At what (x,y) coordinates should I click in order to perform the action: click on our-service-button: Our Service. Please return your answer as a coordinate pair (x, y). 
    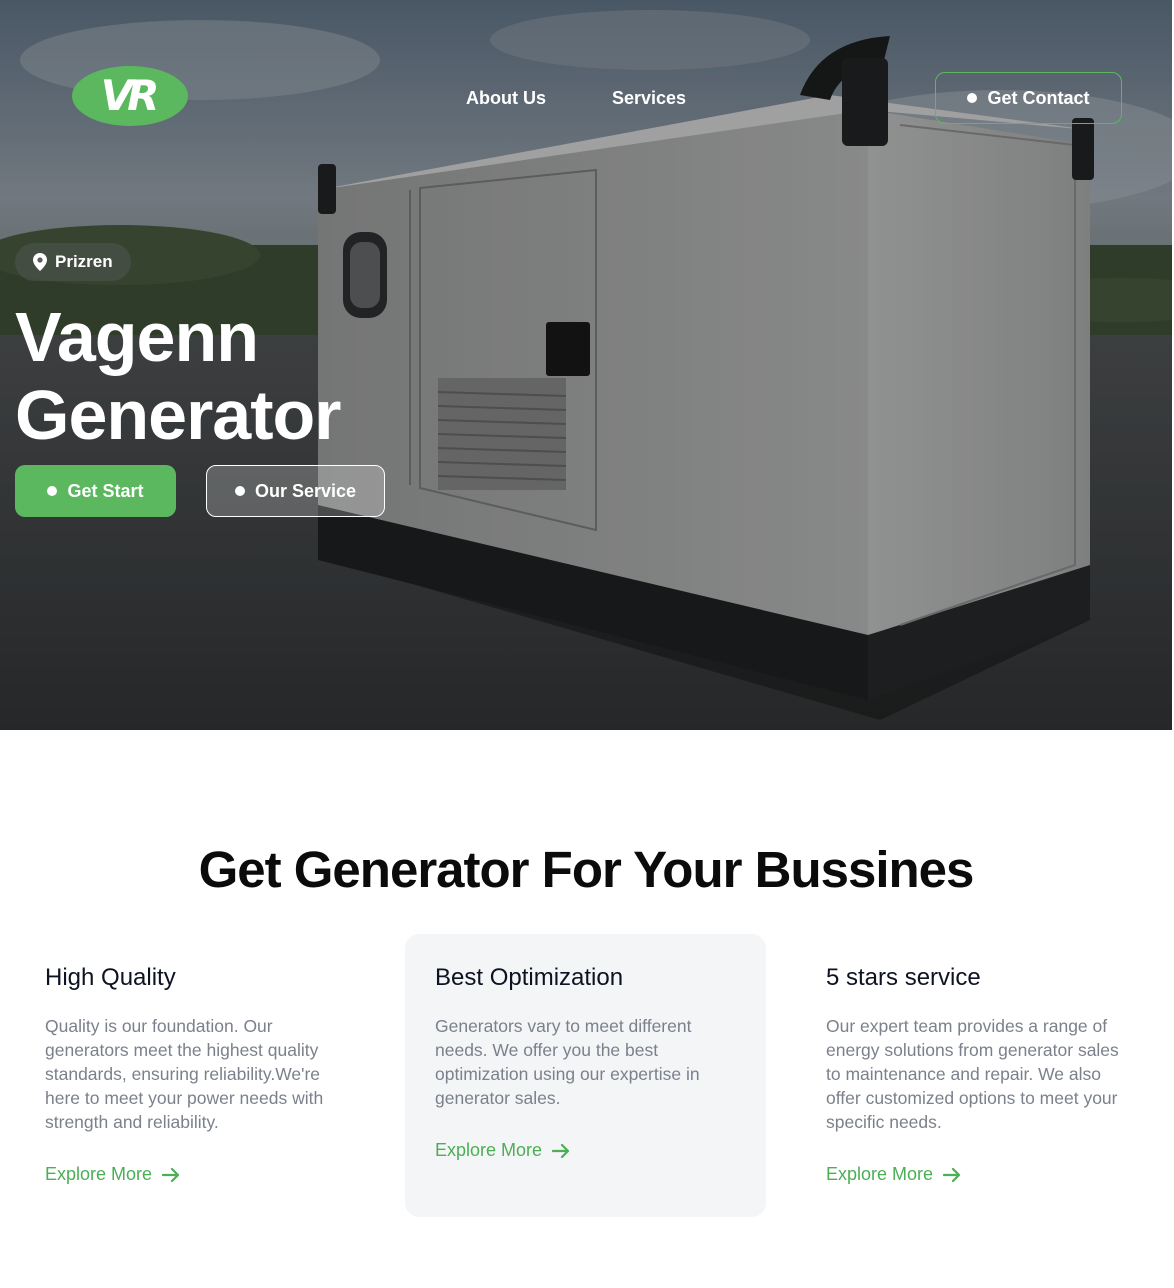
    Looking at the image, I should click on (295, 491).